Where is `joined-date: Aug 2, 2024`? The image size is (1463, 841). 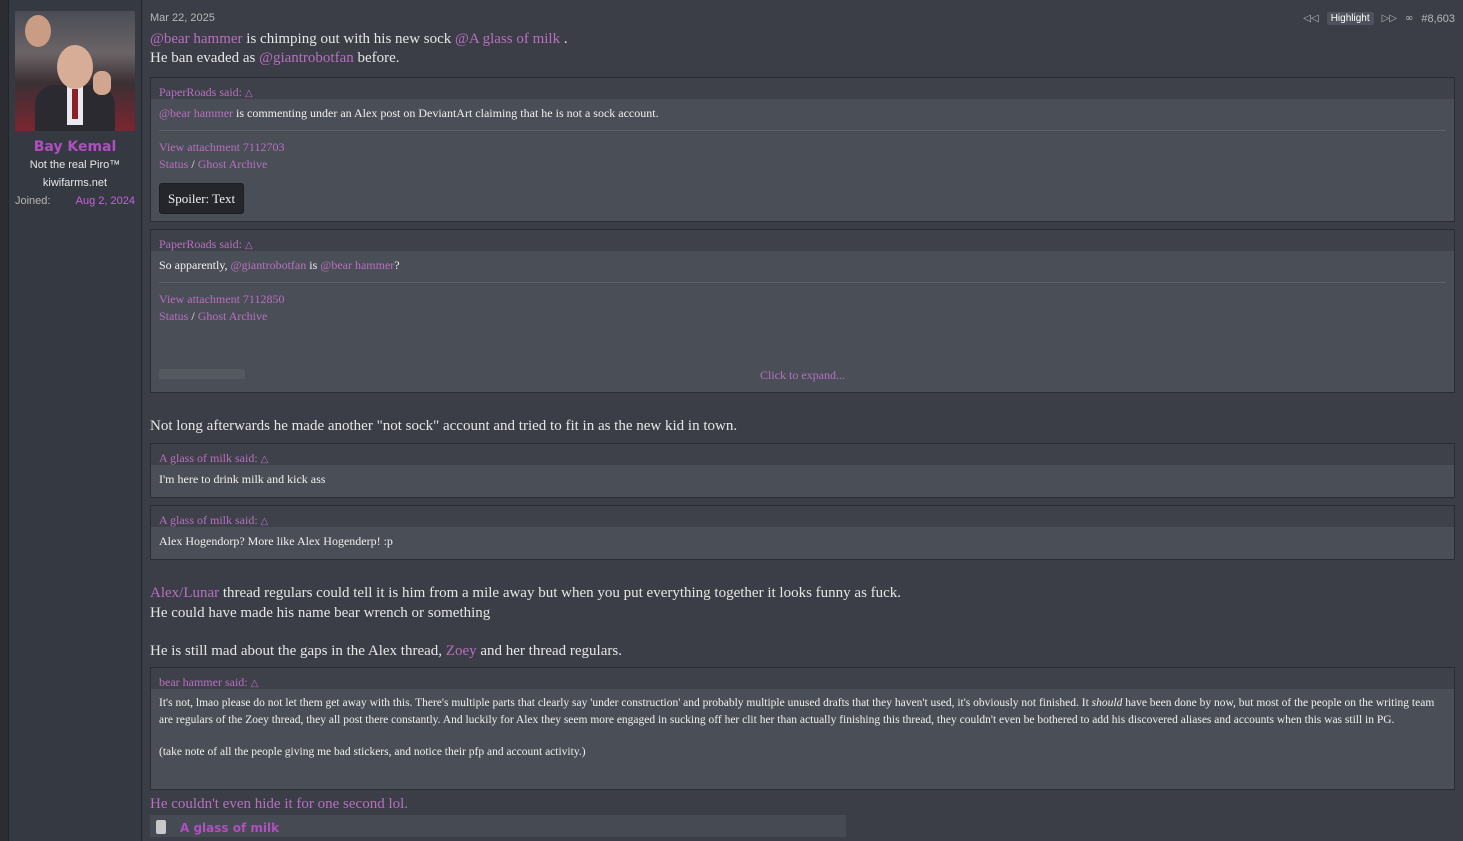 joined-date: Aug 2, 2024 is located at coordinates (105, 201).